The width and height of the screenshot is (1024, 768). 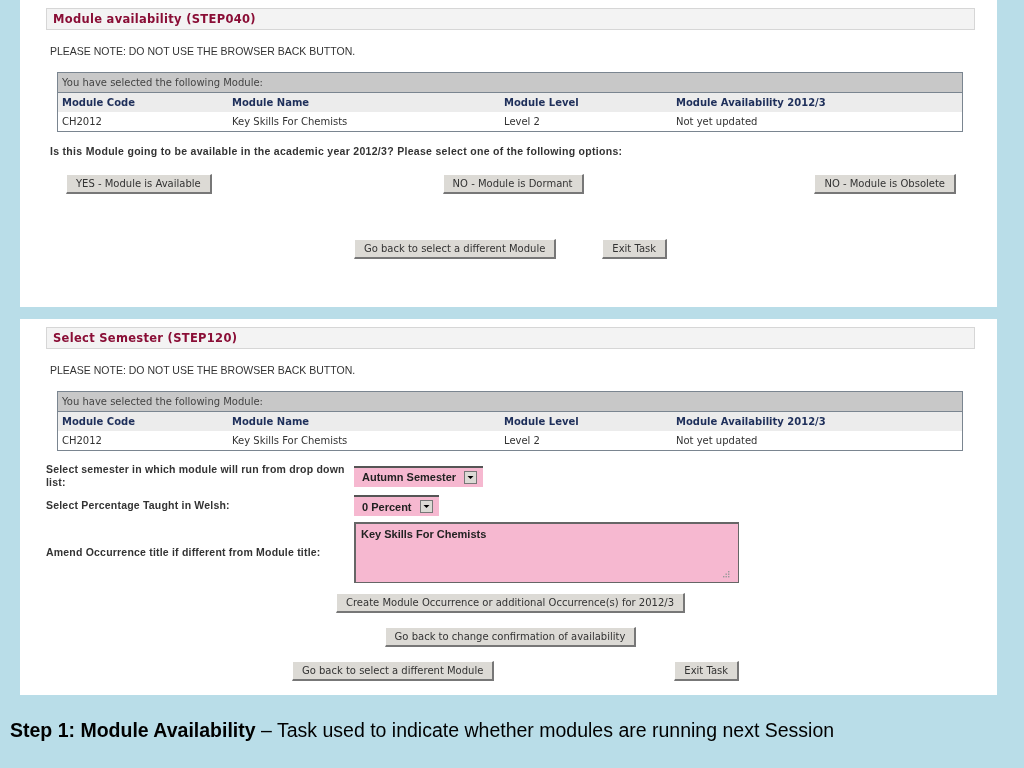 I want to click on section-title: Module availability (STEP040), so click(x=510, y=19).